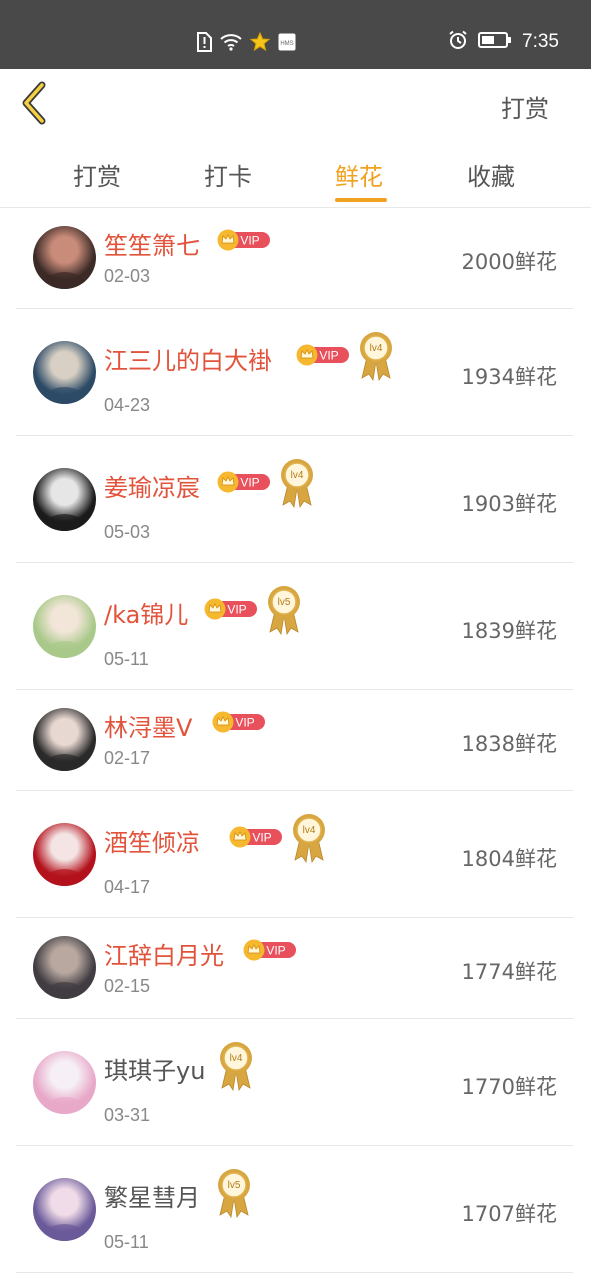 The height and width of the screenshot is (1280, 591). Describe the element at coordinates (127, 532) in the screenshot. I see `gift-date: 05-03` at that location.